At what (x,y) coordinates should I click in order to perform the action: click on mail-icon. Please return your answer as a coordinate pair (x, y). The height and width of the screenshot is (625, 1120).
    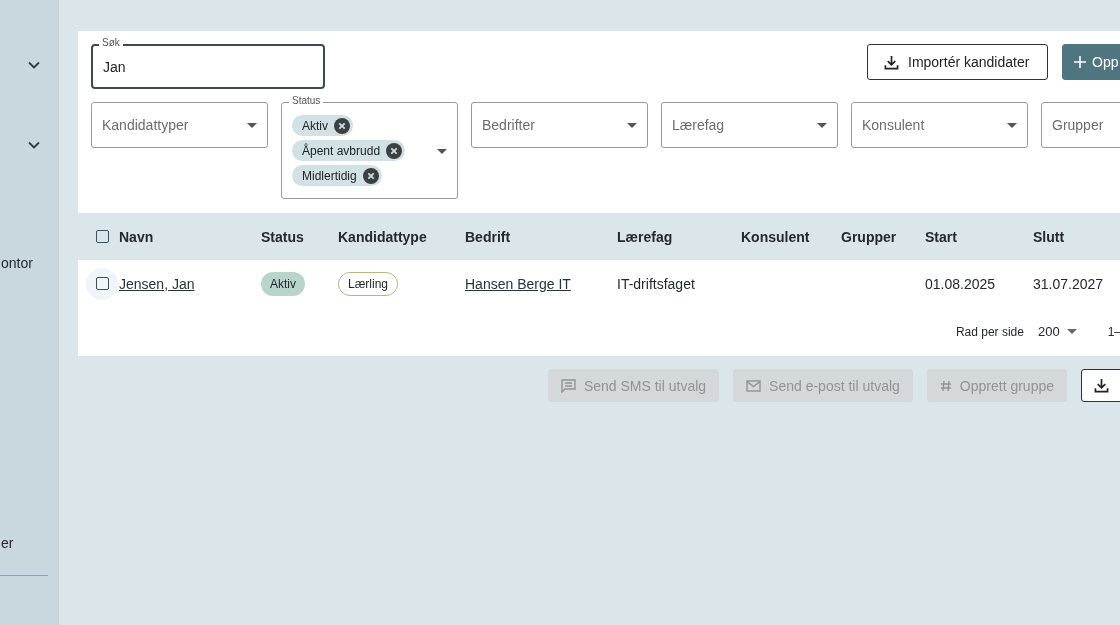
    Looking at the image, I should click on (754, 385).